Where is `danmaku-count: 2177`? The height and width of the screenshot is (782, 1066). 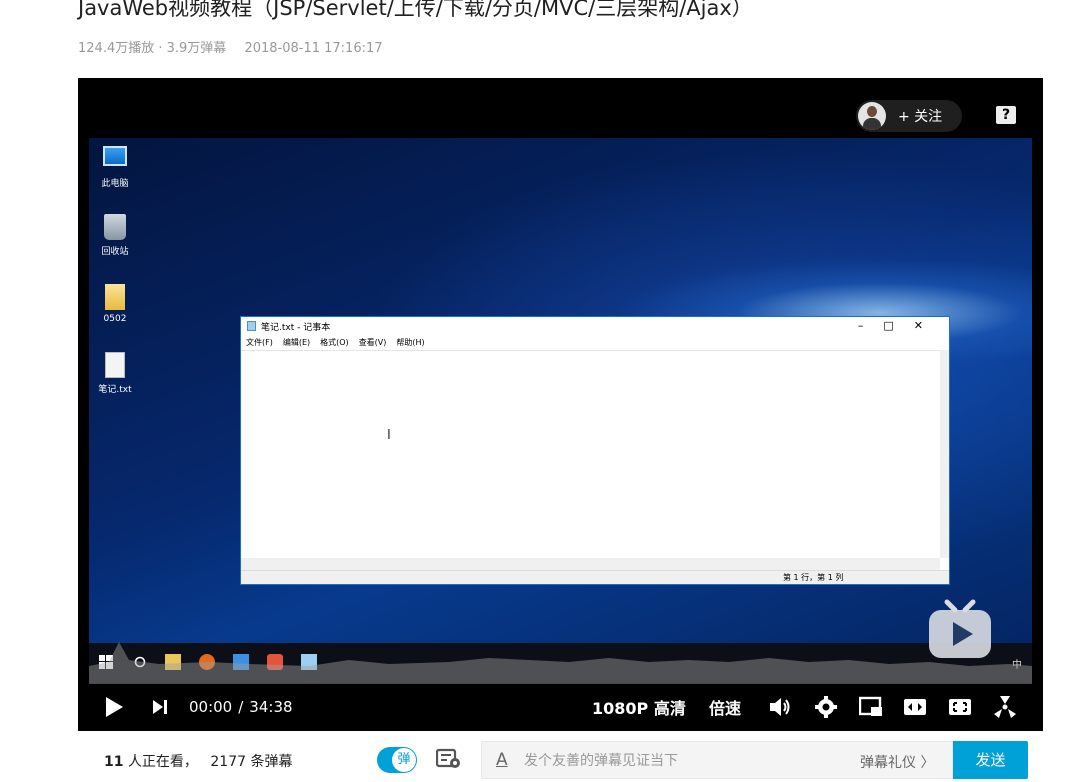
danmaku-count: 2177 is located at coordinates (228, 762).